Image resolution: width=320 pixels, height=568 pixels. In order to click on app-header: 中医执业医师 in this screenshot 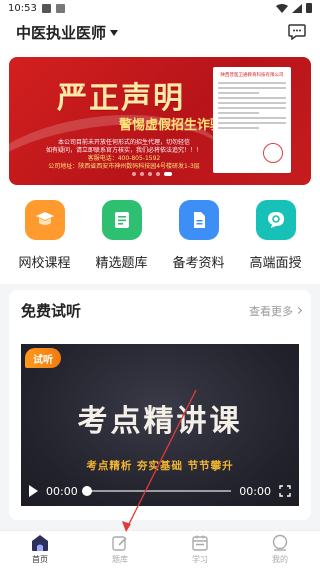, I will do `click(160, 32)`.